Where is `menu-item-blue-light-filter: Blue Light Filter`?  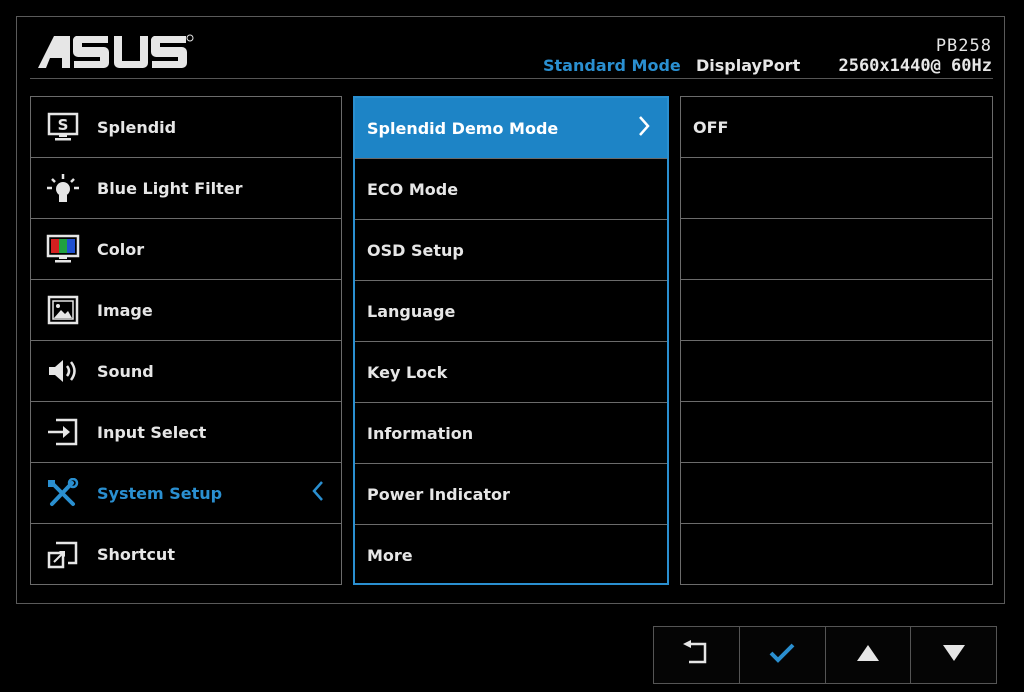
menu-item-blue-light-filter: Blue Light Filter is located at coordinates (186, 188).